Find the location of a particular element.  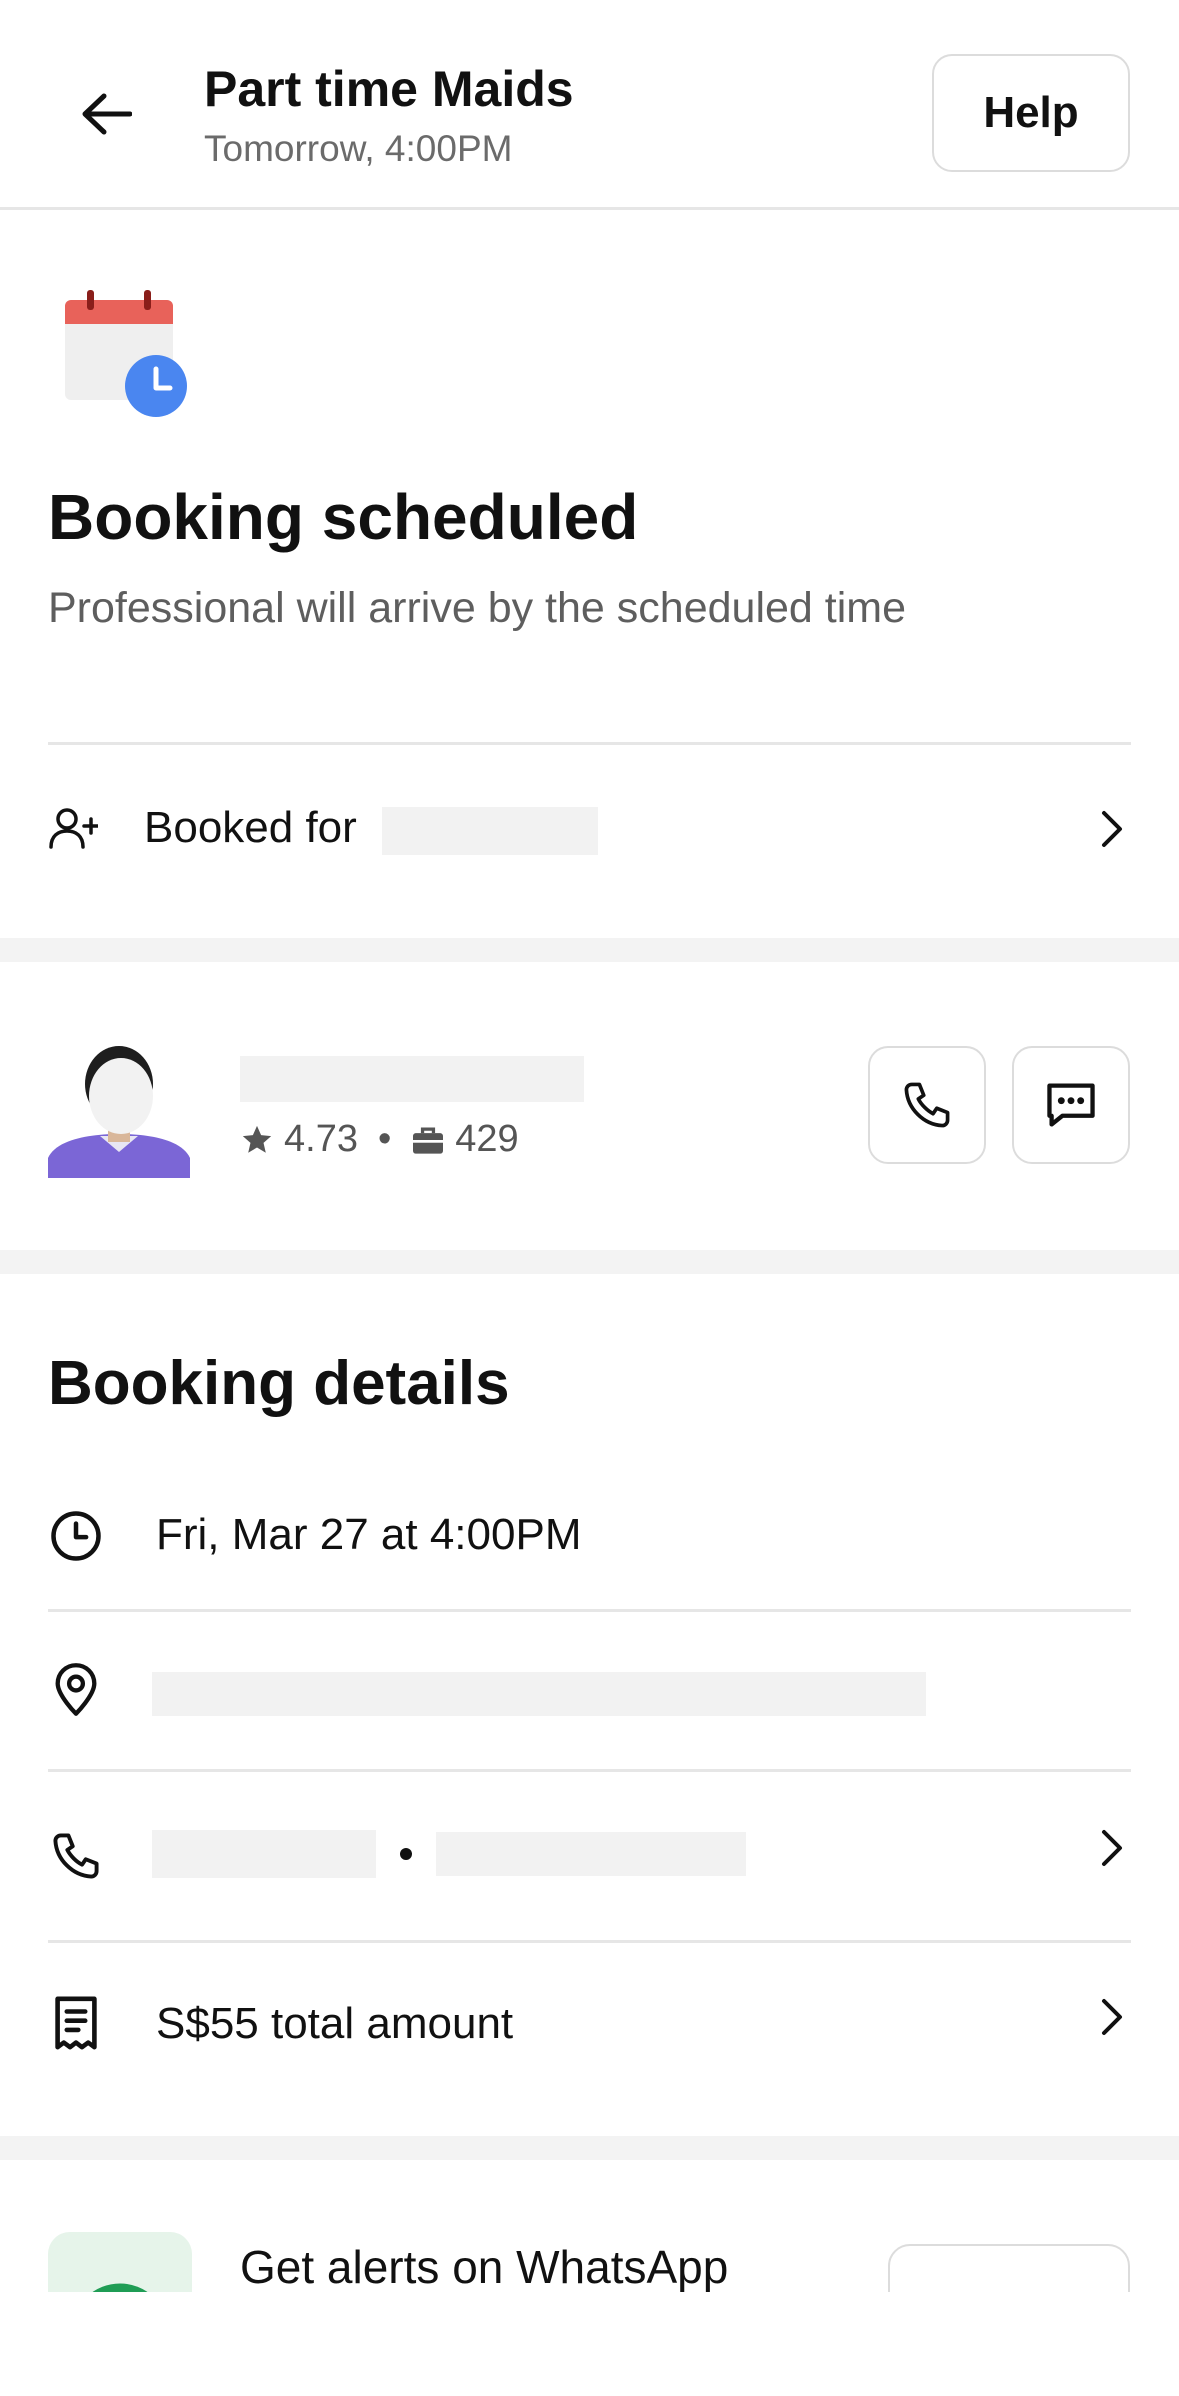

booking-details-title: Booking details is located at coordinates (279, 1383).